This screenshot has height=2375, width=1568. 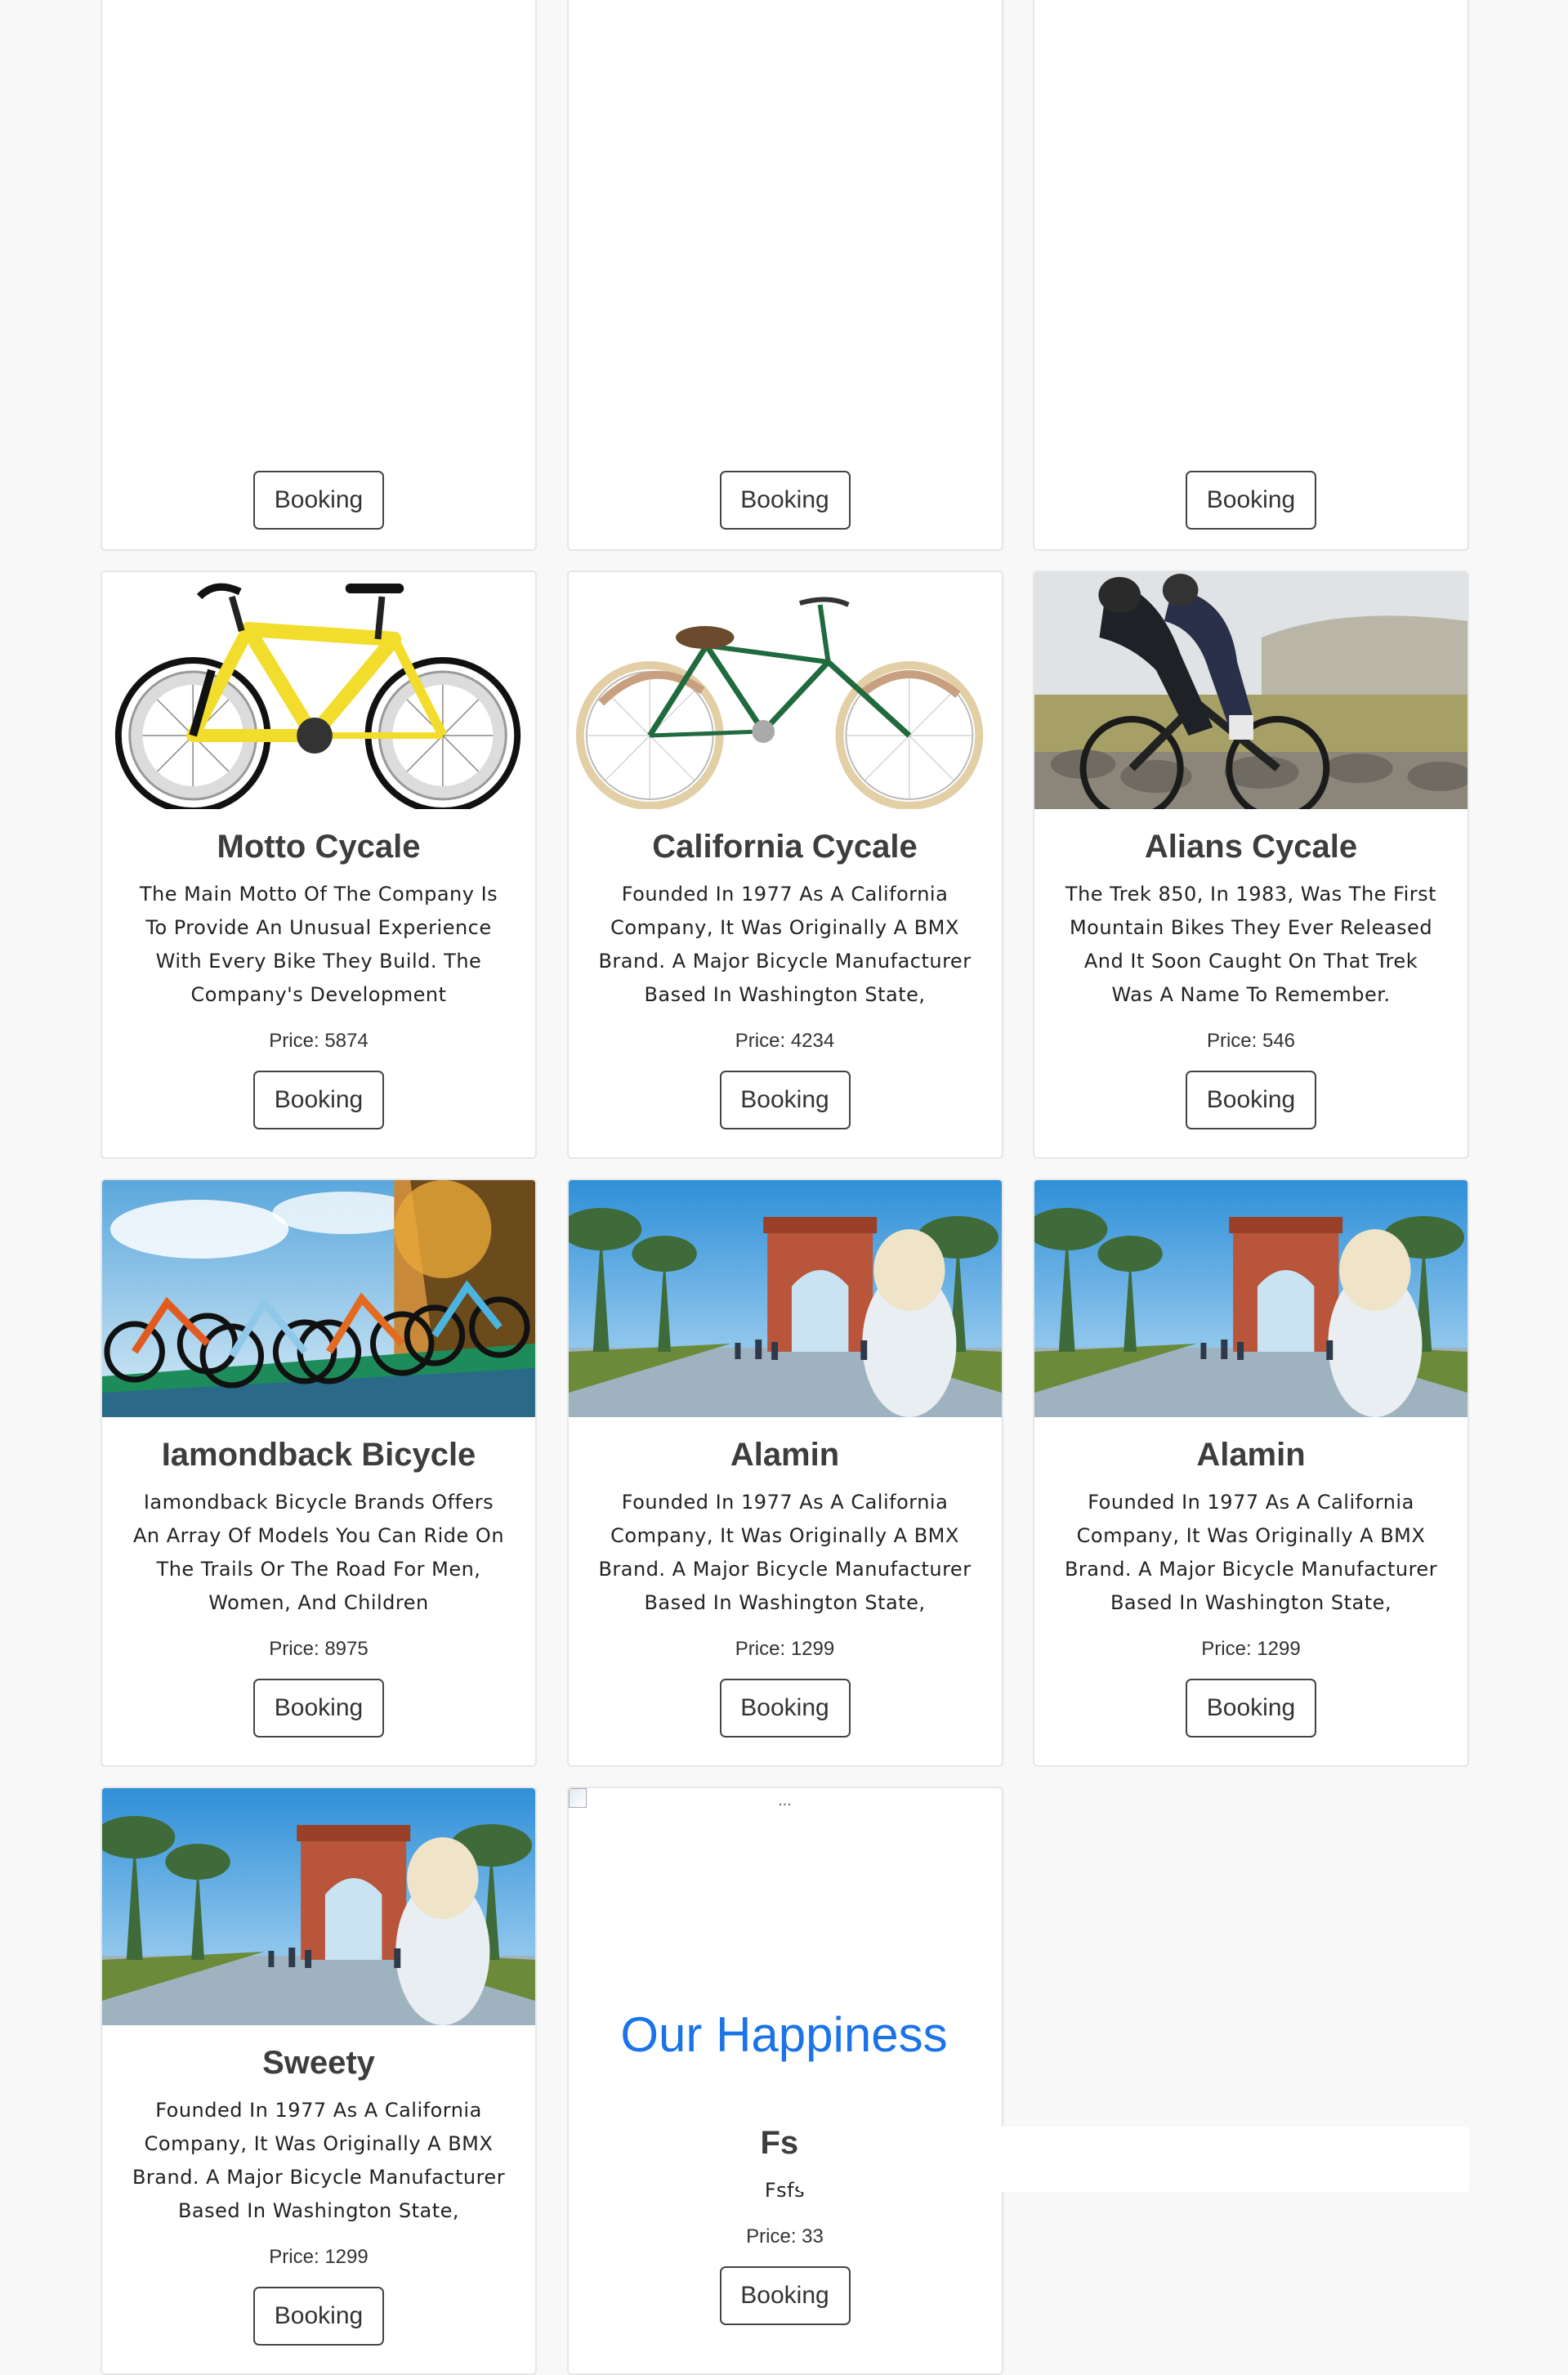 What do you see at coordinates (1279, 1041) in the screenshot?
I see `price-value: 546` at bounding box center [1279, 1041].